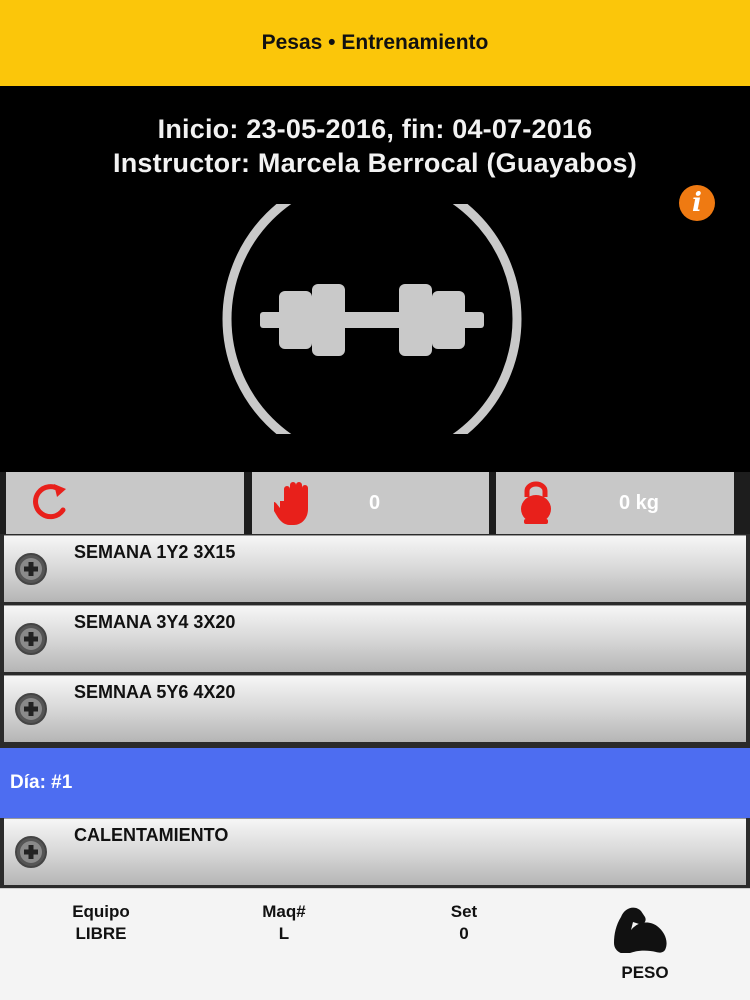  I want to click on equipo-label: Equipo, so click(101, 911).